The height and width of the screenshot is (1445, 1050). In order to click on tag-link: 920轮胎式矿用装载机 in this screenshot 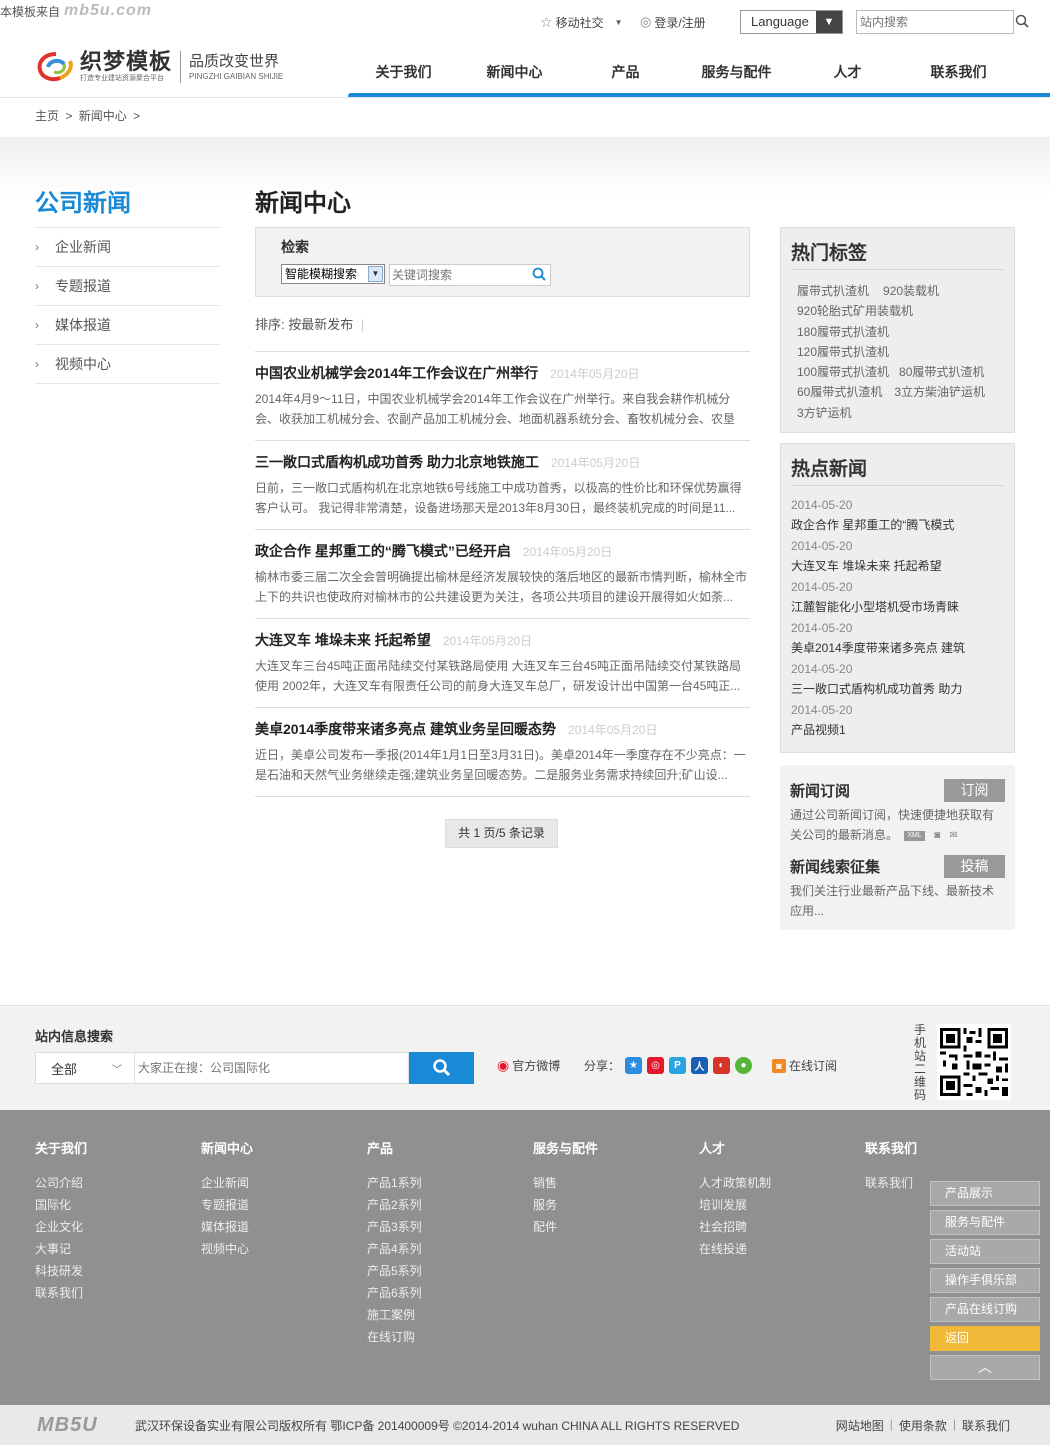, I will do `click(855, 311)`.